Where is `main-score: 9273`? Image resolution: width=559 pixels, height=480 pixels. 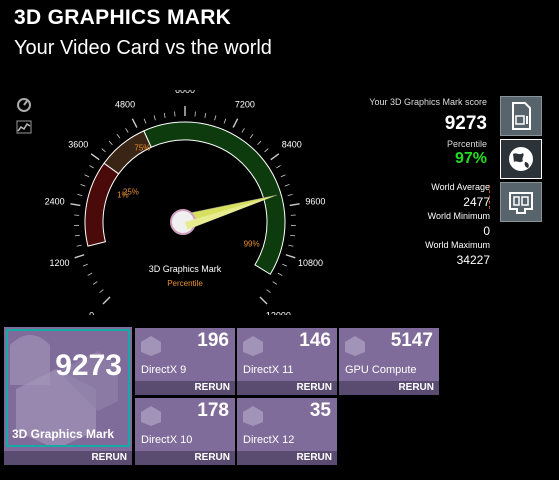 main-score: 9273 is located at coordinates (88, 365).